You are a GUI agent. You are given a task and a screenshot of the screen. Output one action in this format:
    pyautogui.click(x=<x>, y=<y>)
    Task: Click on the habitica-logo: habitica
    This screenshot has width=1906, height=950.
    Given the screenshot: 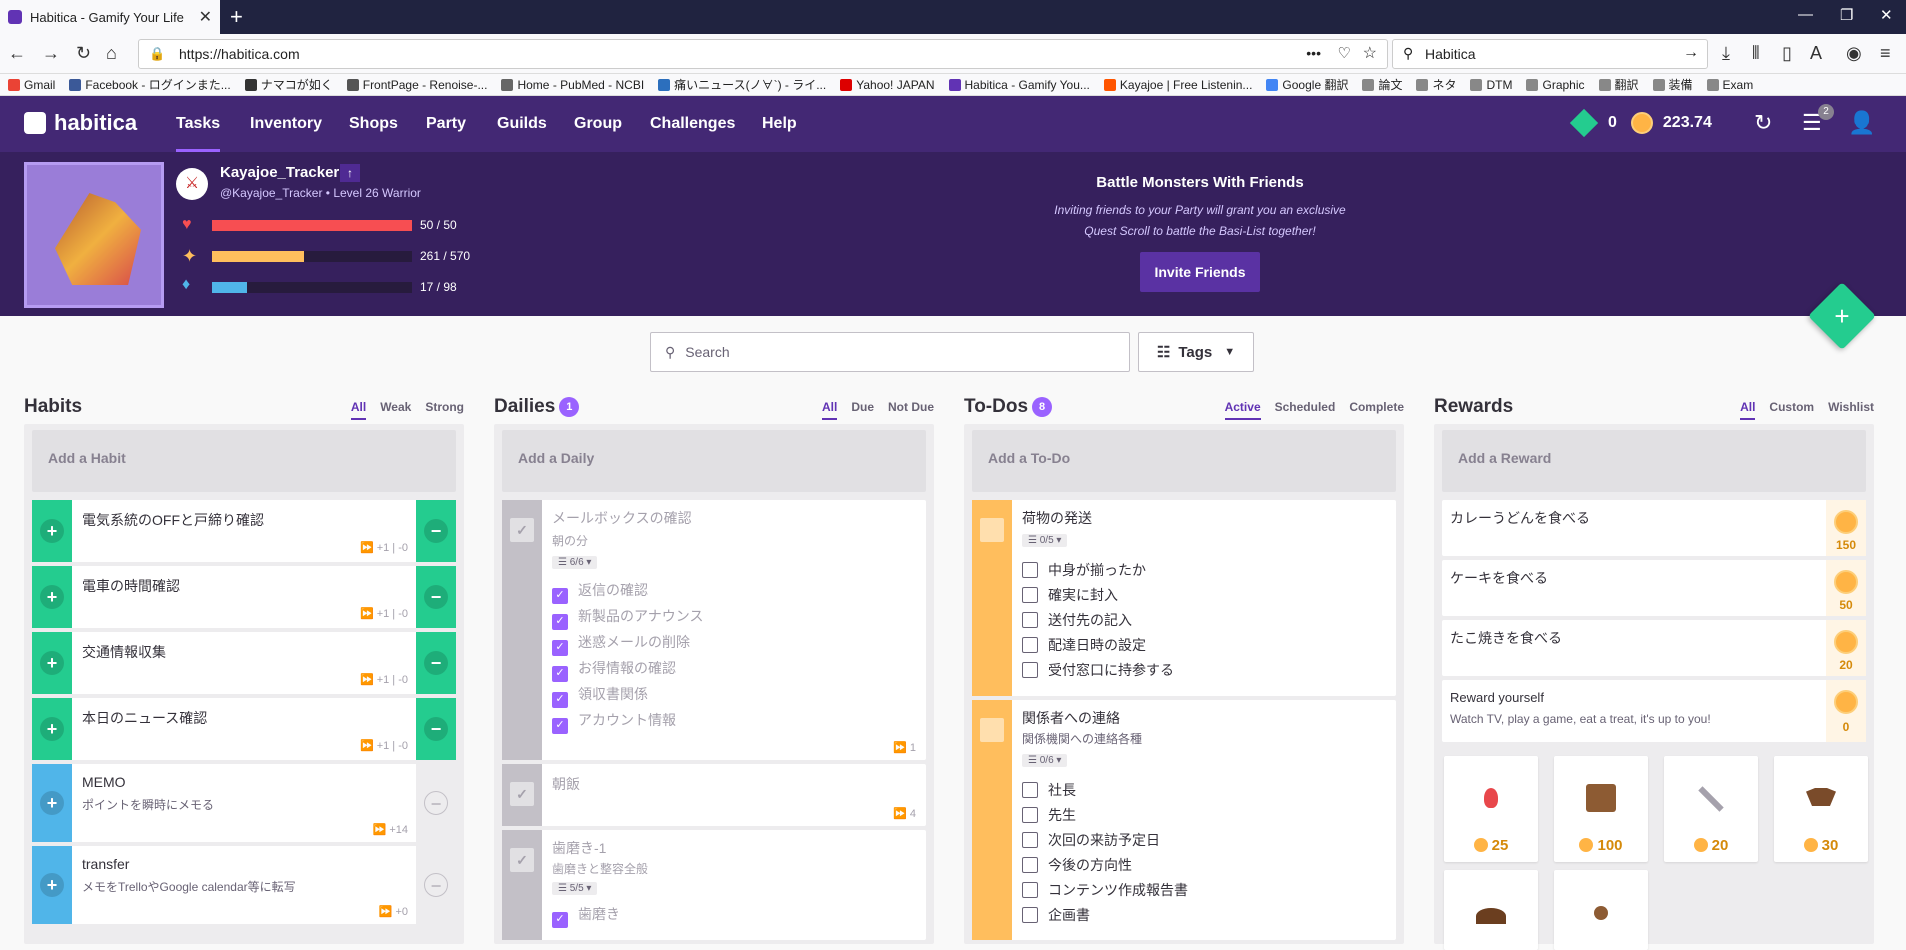 What is the action you would take?
    pyautogui.click(x=80, y=123)
    